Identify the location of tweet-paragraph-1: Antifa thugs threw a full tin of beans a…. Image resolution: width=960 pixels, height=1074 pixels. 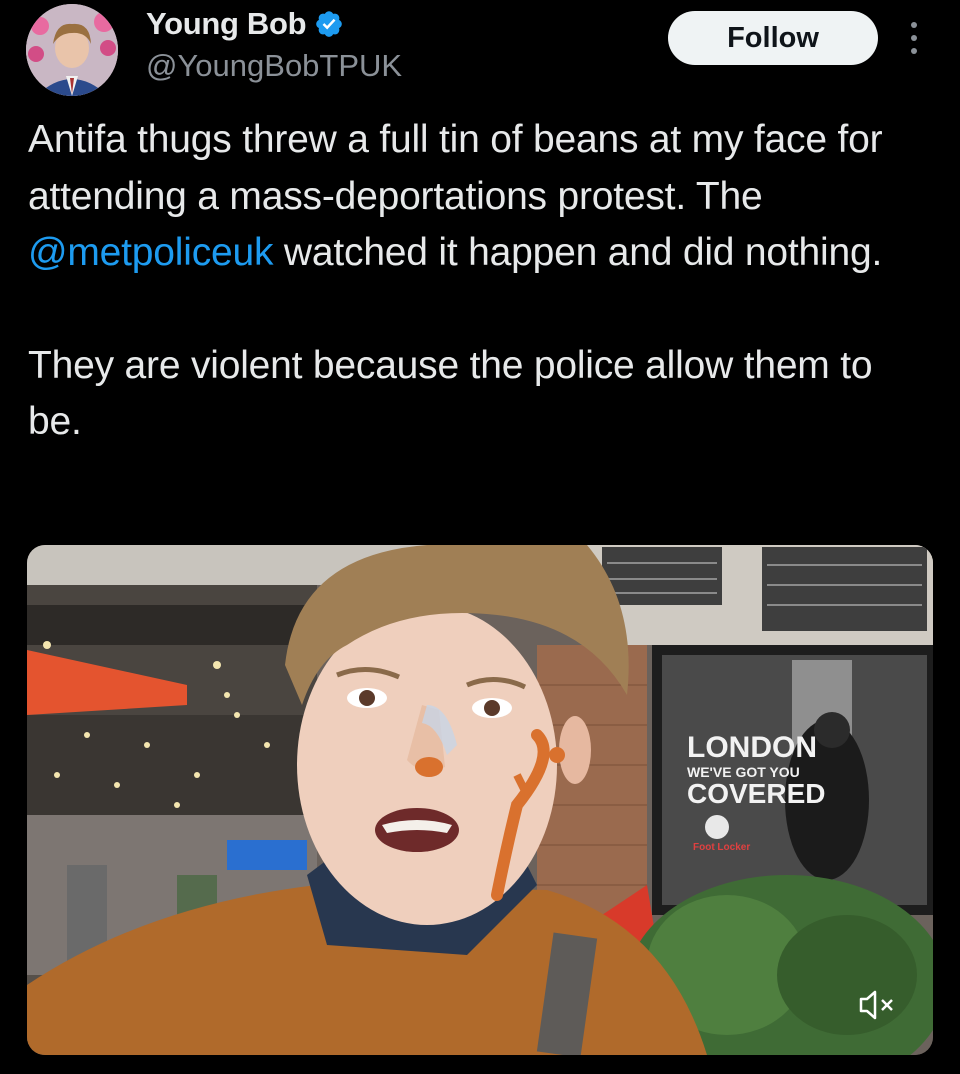
(478, 197).